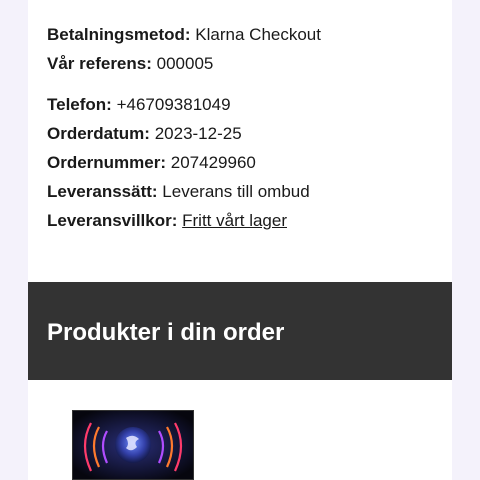 This screenshot has height=480, width=480. What do you see at coordinates (247, 104) in the screenshot?
I see `phone-row: Telefon: +46709381049` at bounding box center [247, 104].